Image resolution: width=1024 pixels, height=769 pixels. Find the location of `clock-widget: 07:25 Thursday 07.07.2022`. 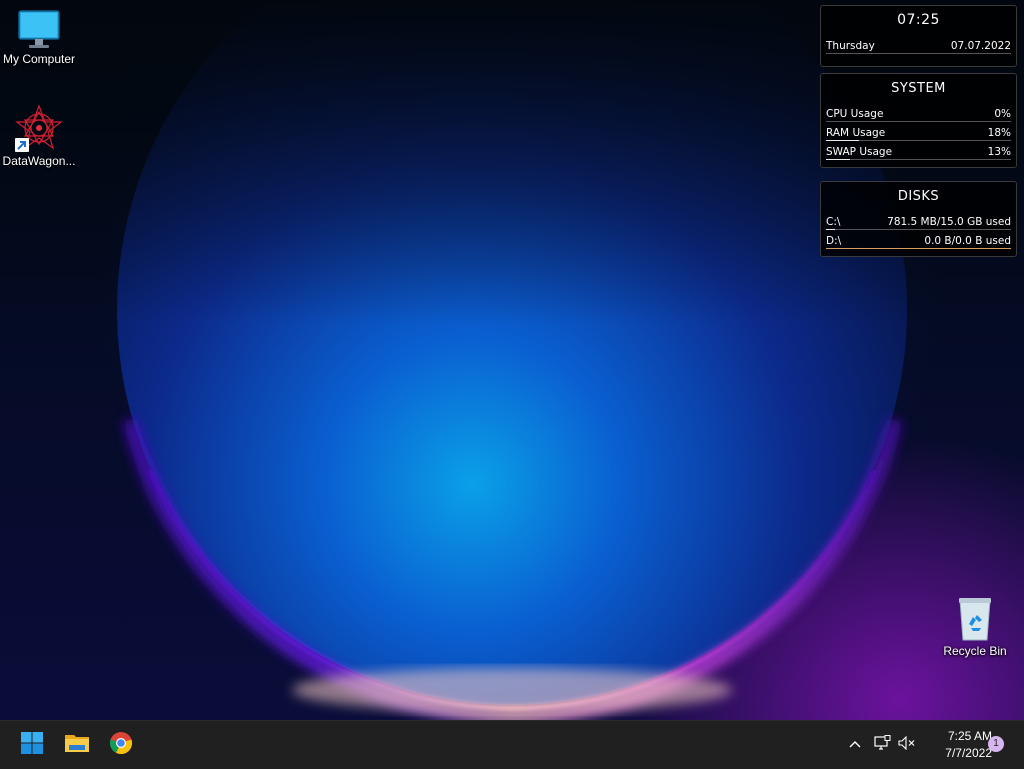

clock-widget: 07:25 Thursday 07.07.2022 is located at coordinates (918, 36).